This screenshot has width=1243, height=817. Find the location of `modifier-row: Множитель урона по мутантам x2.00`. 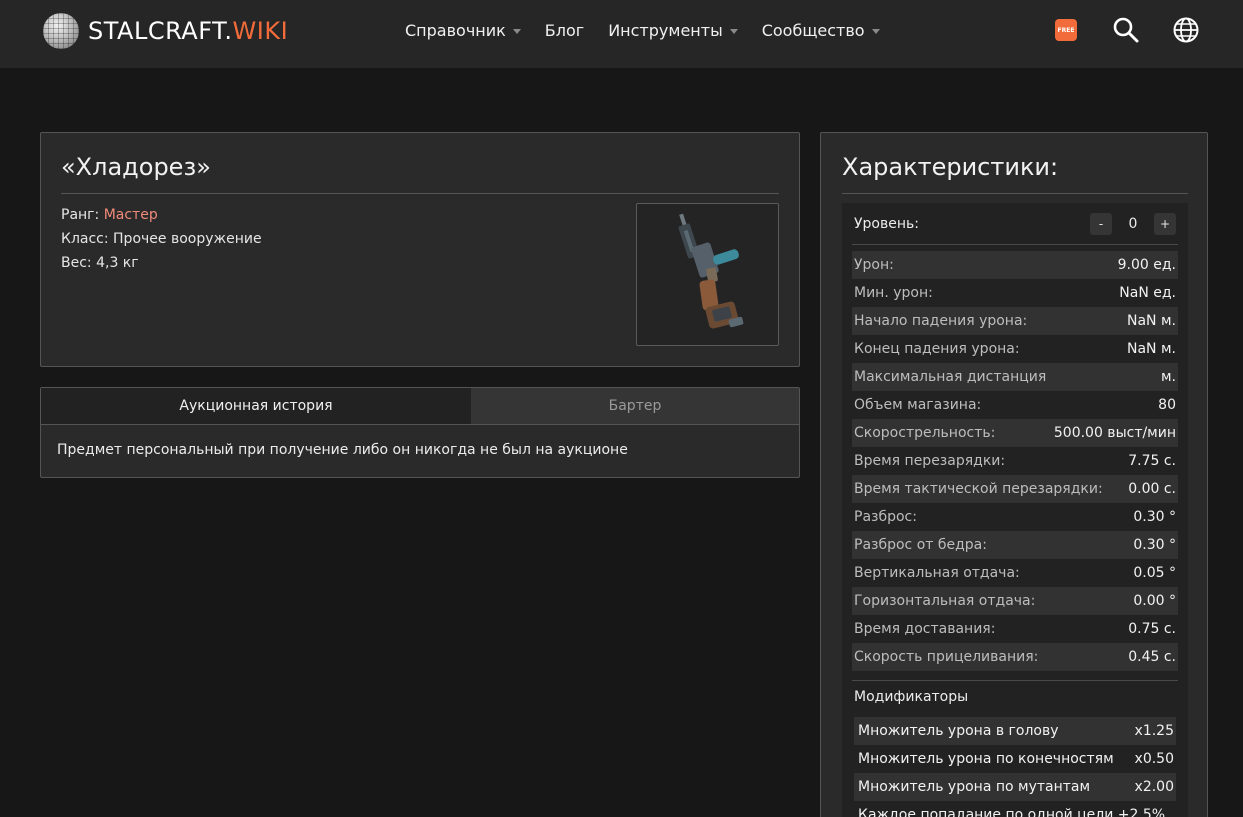

modifier-row: Множитель урона по мутантам x2.00 is located at coordinates (1015, 787).